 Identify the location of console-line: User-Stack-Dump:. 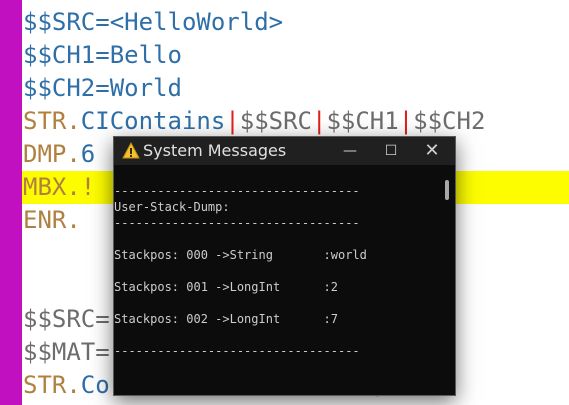
(172, 207).